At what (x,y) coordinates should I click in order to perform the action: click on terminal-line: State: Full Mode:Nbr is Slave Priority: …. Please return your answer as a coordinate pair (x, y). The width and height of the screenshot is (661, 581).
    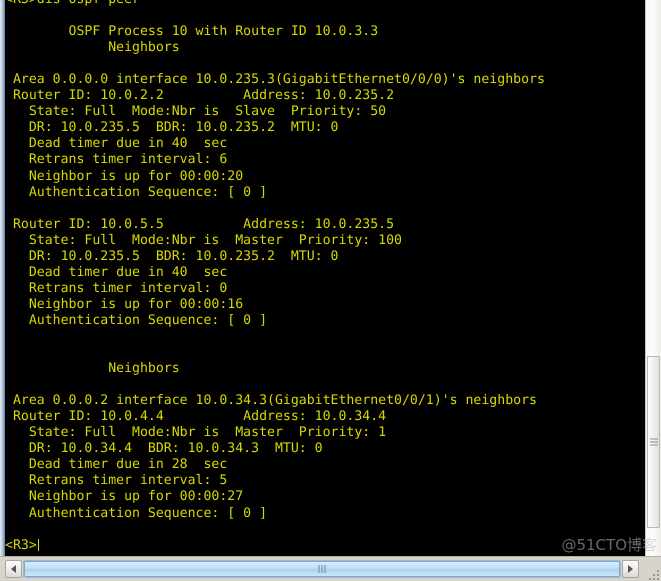
    Looking at the image, I should click on (196, 112).